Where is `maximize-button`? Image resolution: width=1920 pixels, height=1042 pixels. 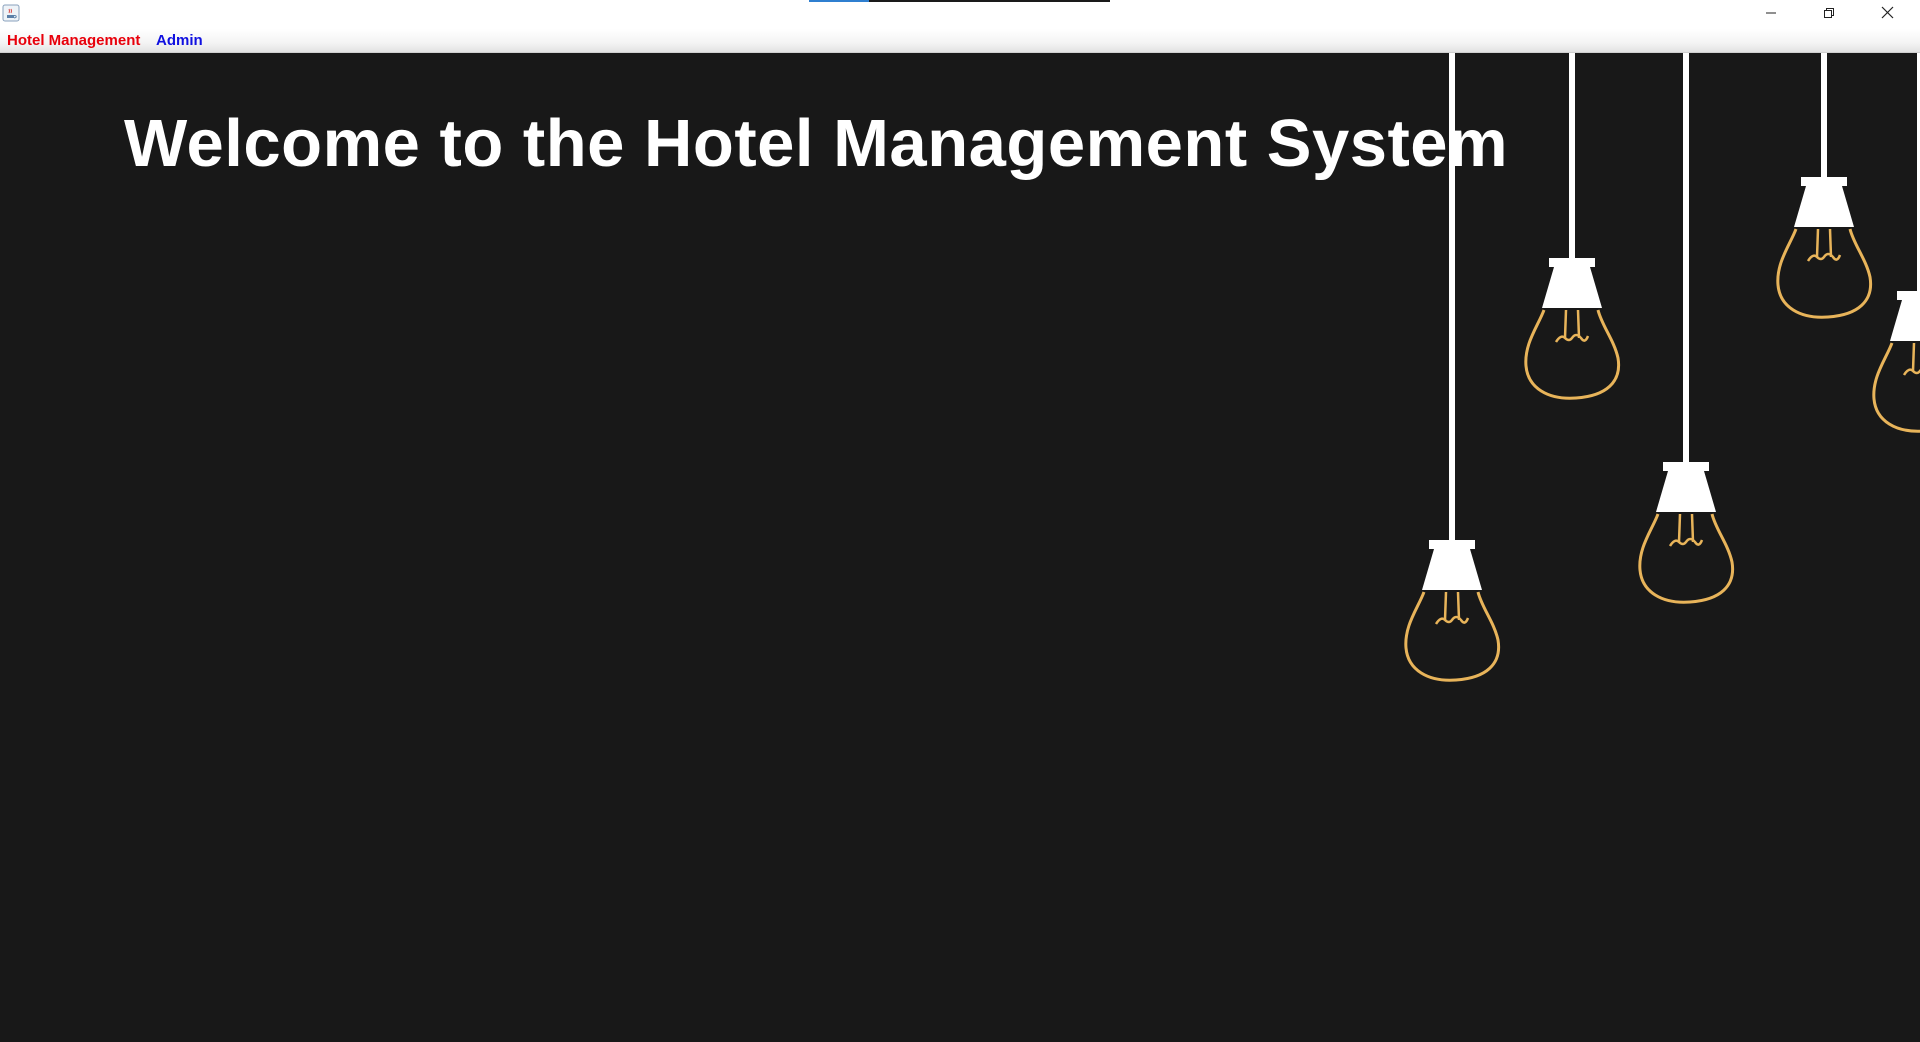 maximize-button is located at coordinates (1829, 14).